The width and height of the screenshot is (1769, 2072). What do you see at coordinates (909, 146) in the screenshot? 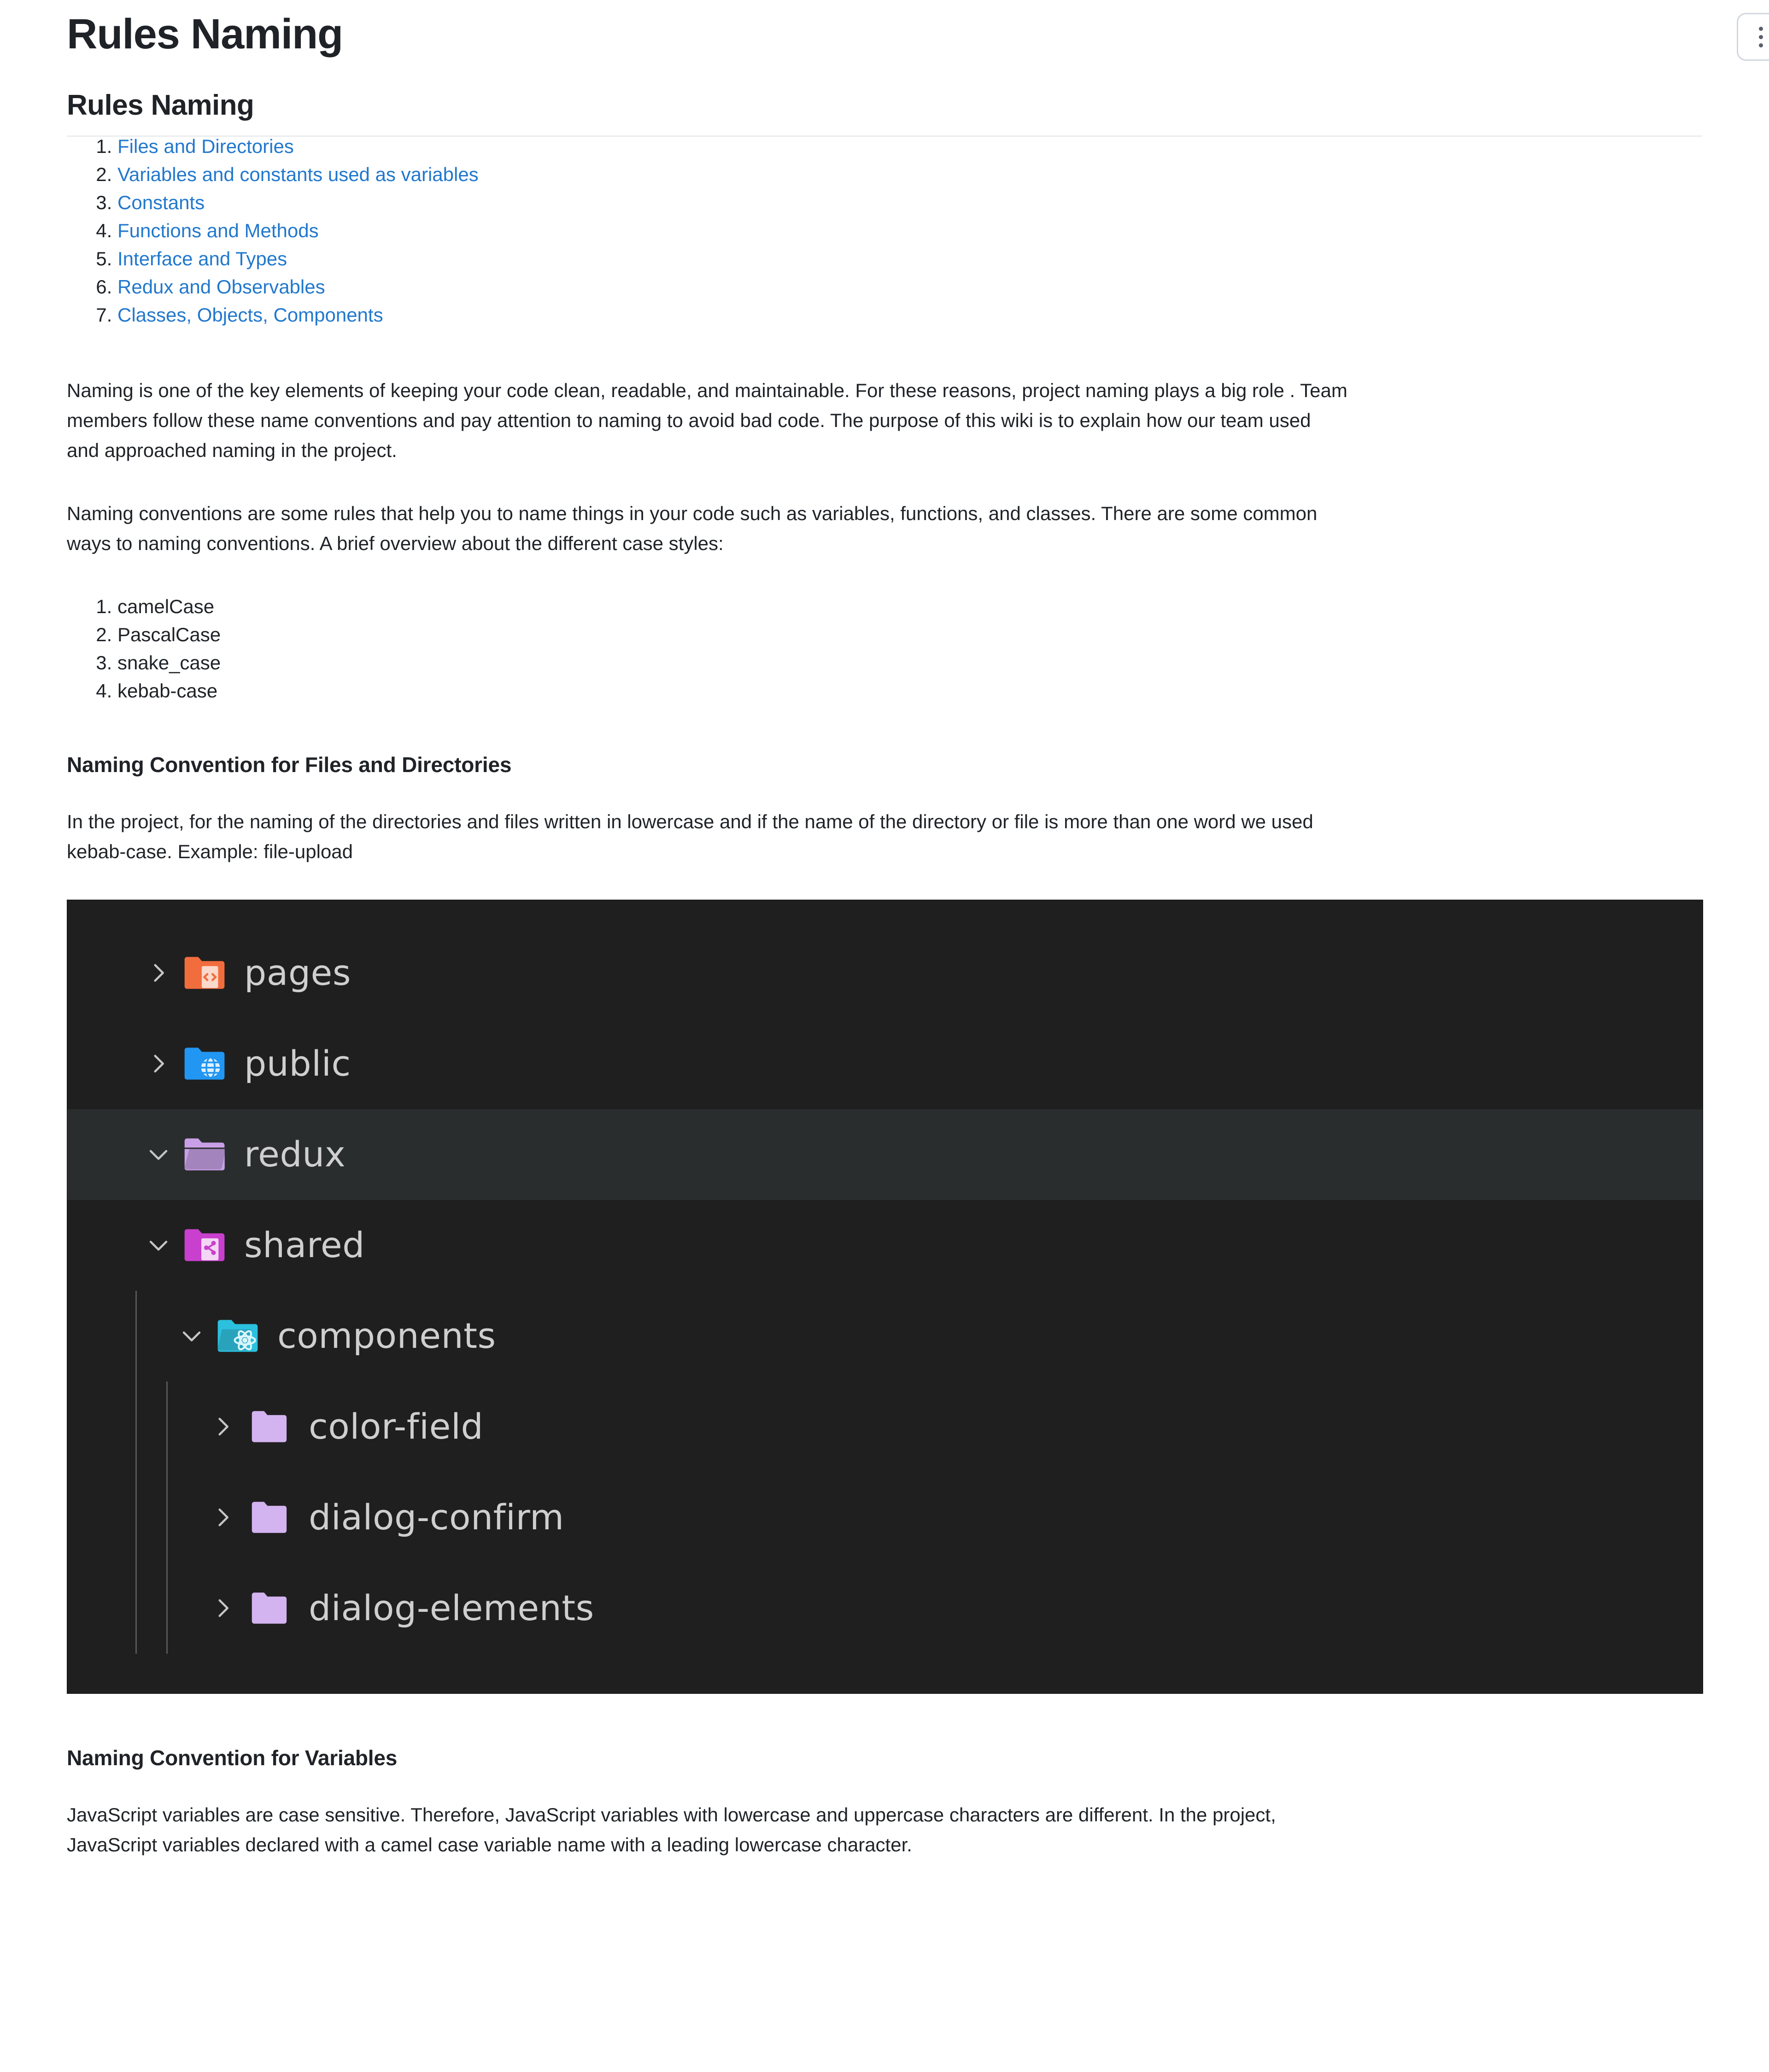
I see `list-item: Files and Directories` at bounding box center [909, 146].